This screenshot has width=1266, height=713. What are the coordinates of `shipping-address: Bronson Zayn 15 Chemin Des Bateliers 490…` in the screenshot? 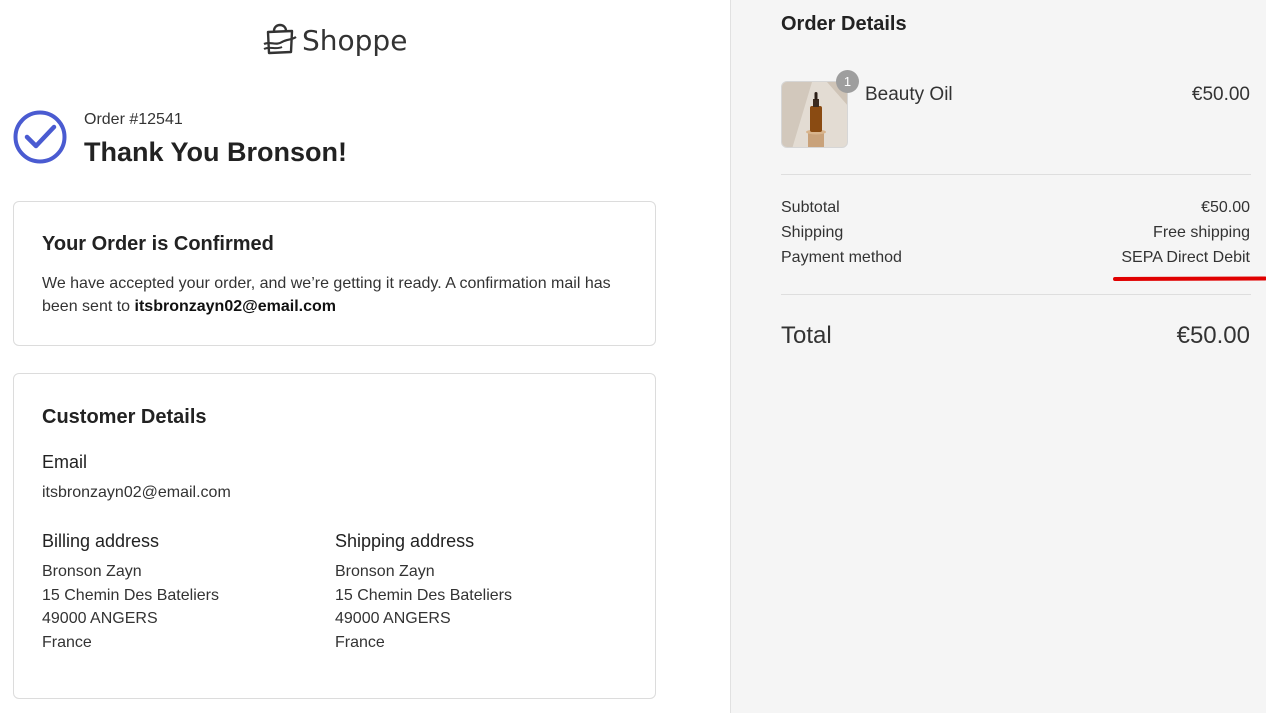 It's located at (423, 607).